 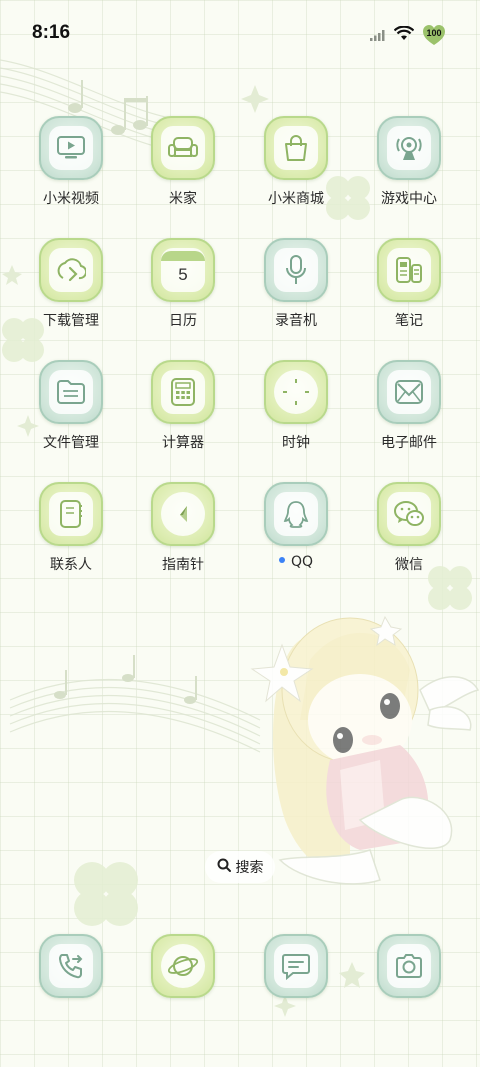 I want to click on calculator-icon, so click(x=183, y=392).